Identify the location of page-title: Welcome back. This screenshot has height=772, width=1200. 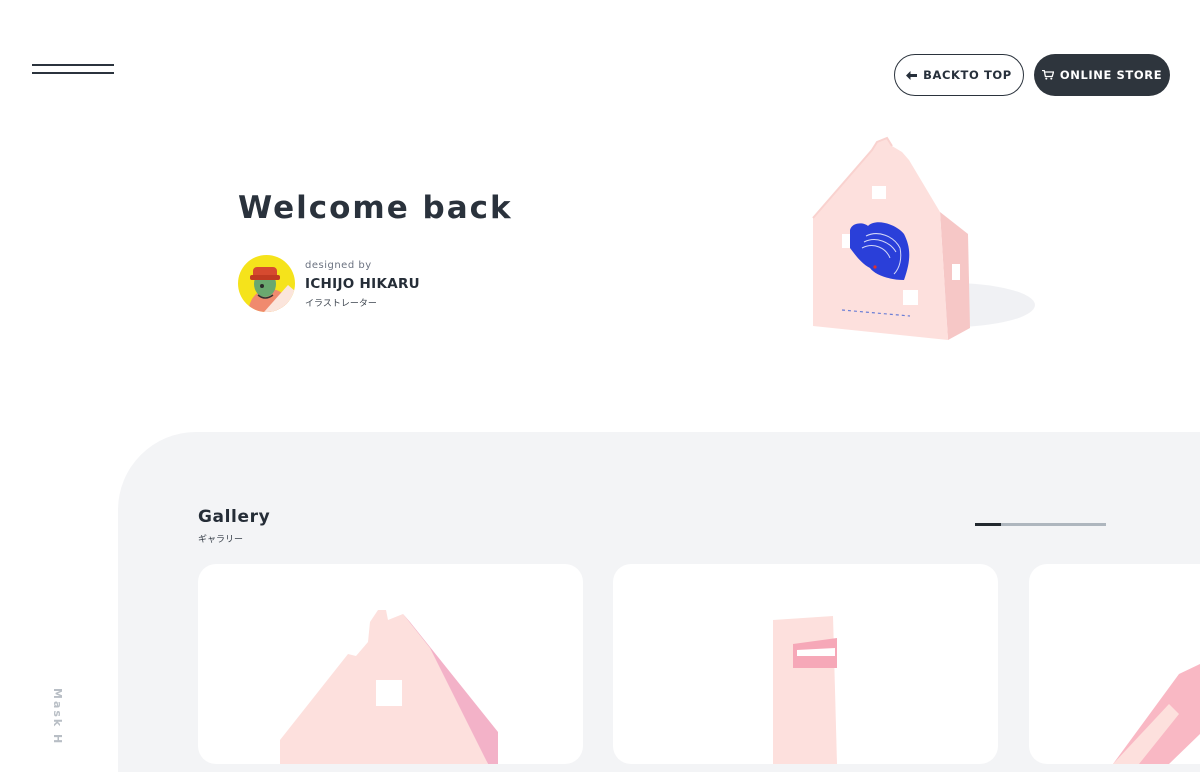
(375, 208).